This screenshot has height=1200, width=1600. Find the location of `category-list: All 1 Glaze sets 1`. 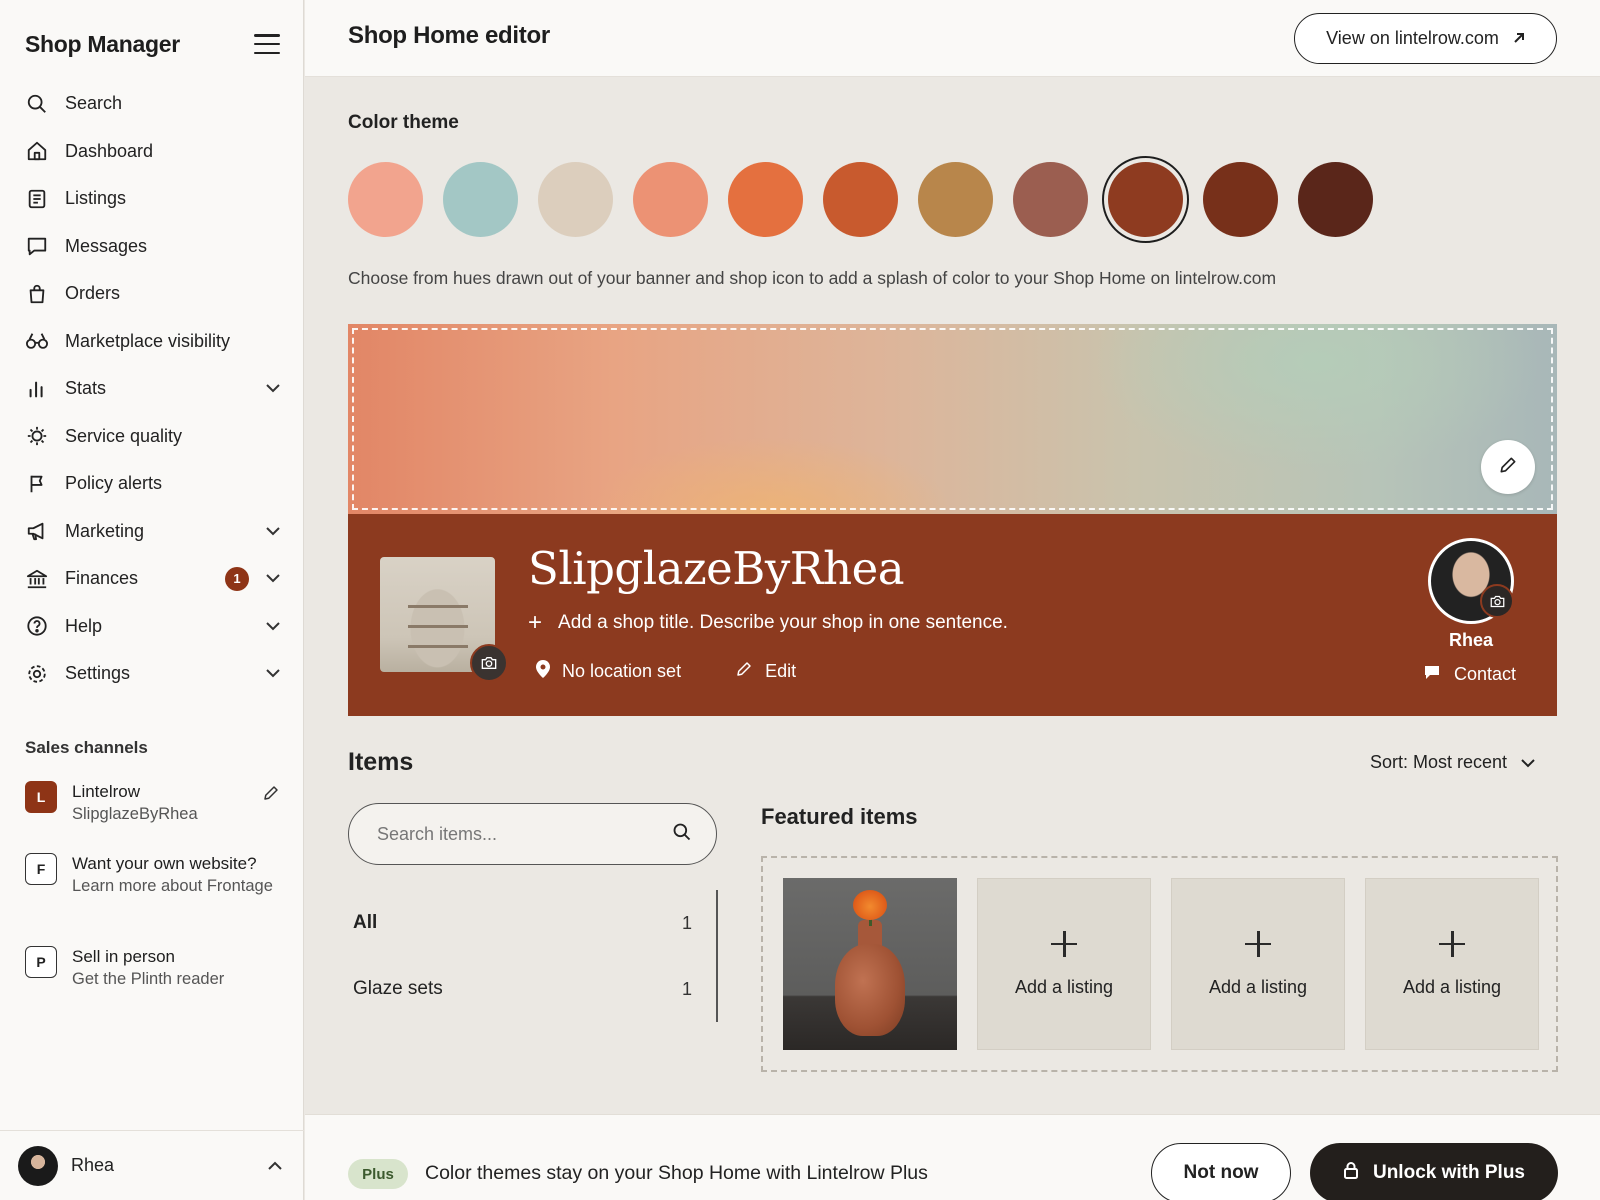

category-list: All 1 Glaze sets 1 is located at coordinates (533, 956).